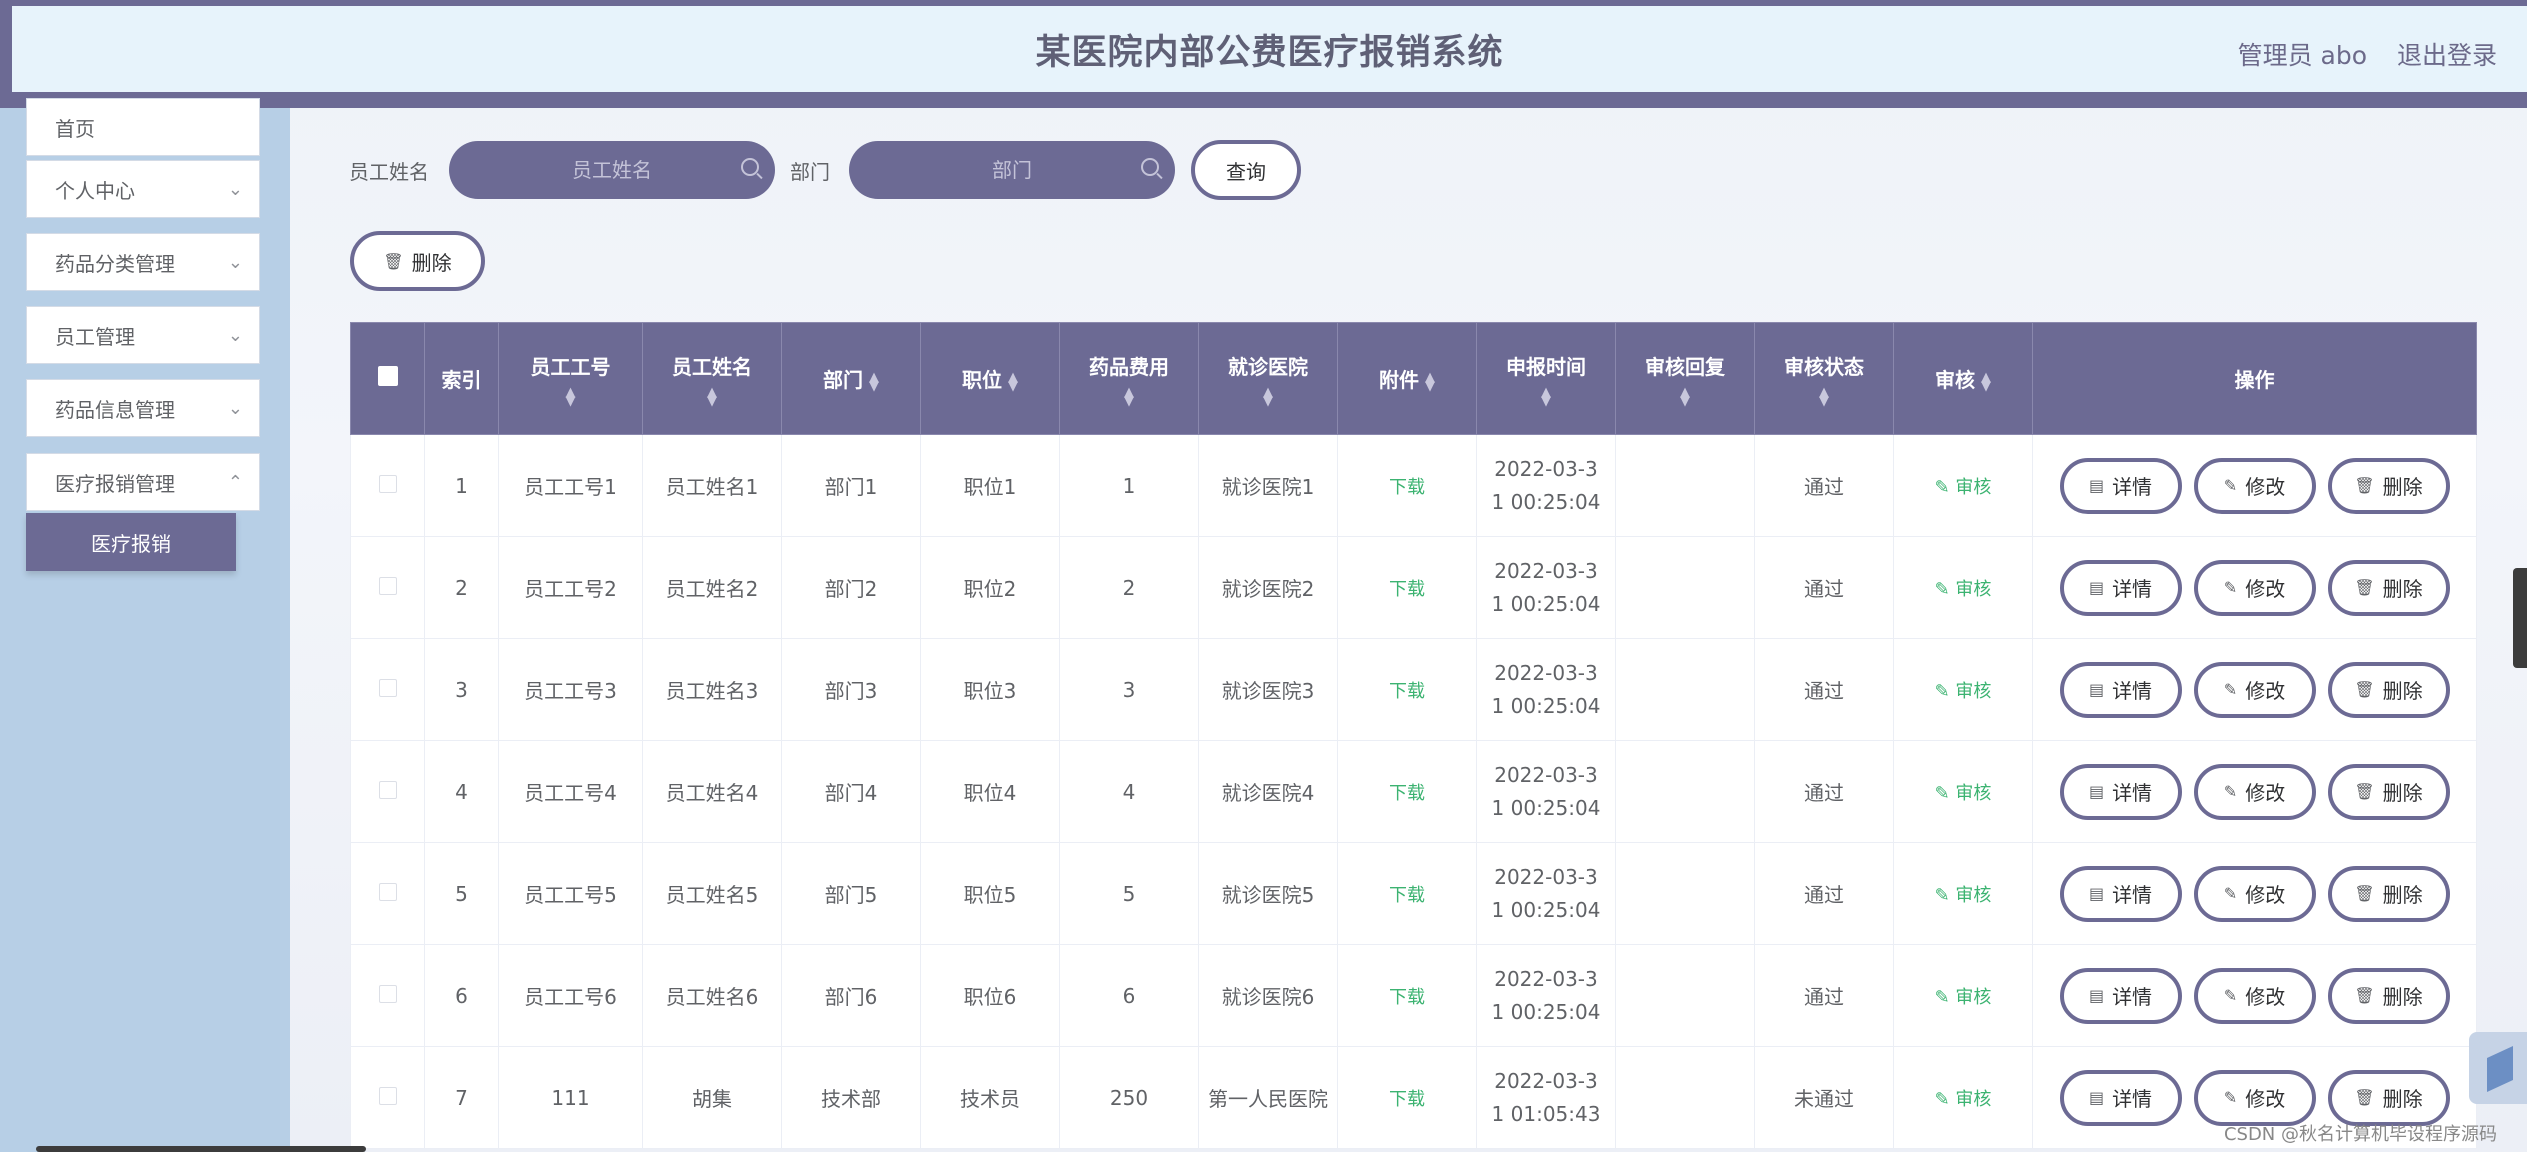  What do you see at coordinates (2520, 618) in the screenshot?
I see `side-scroll-handle` at bounding box center [2520, 618].